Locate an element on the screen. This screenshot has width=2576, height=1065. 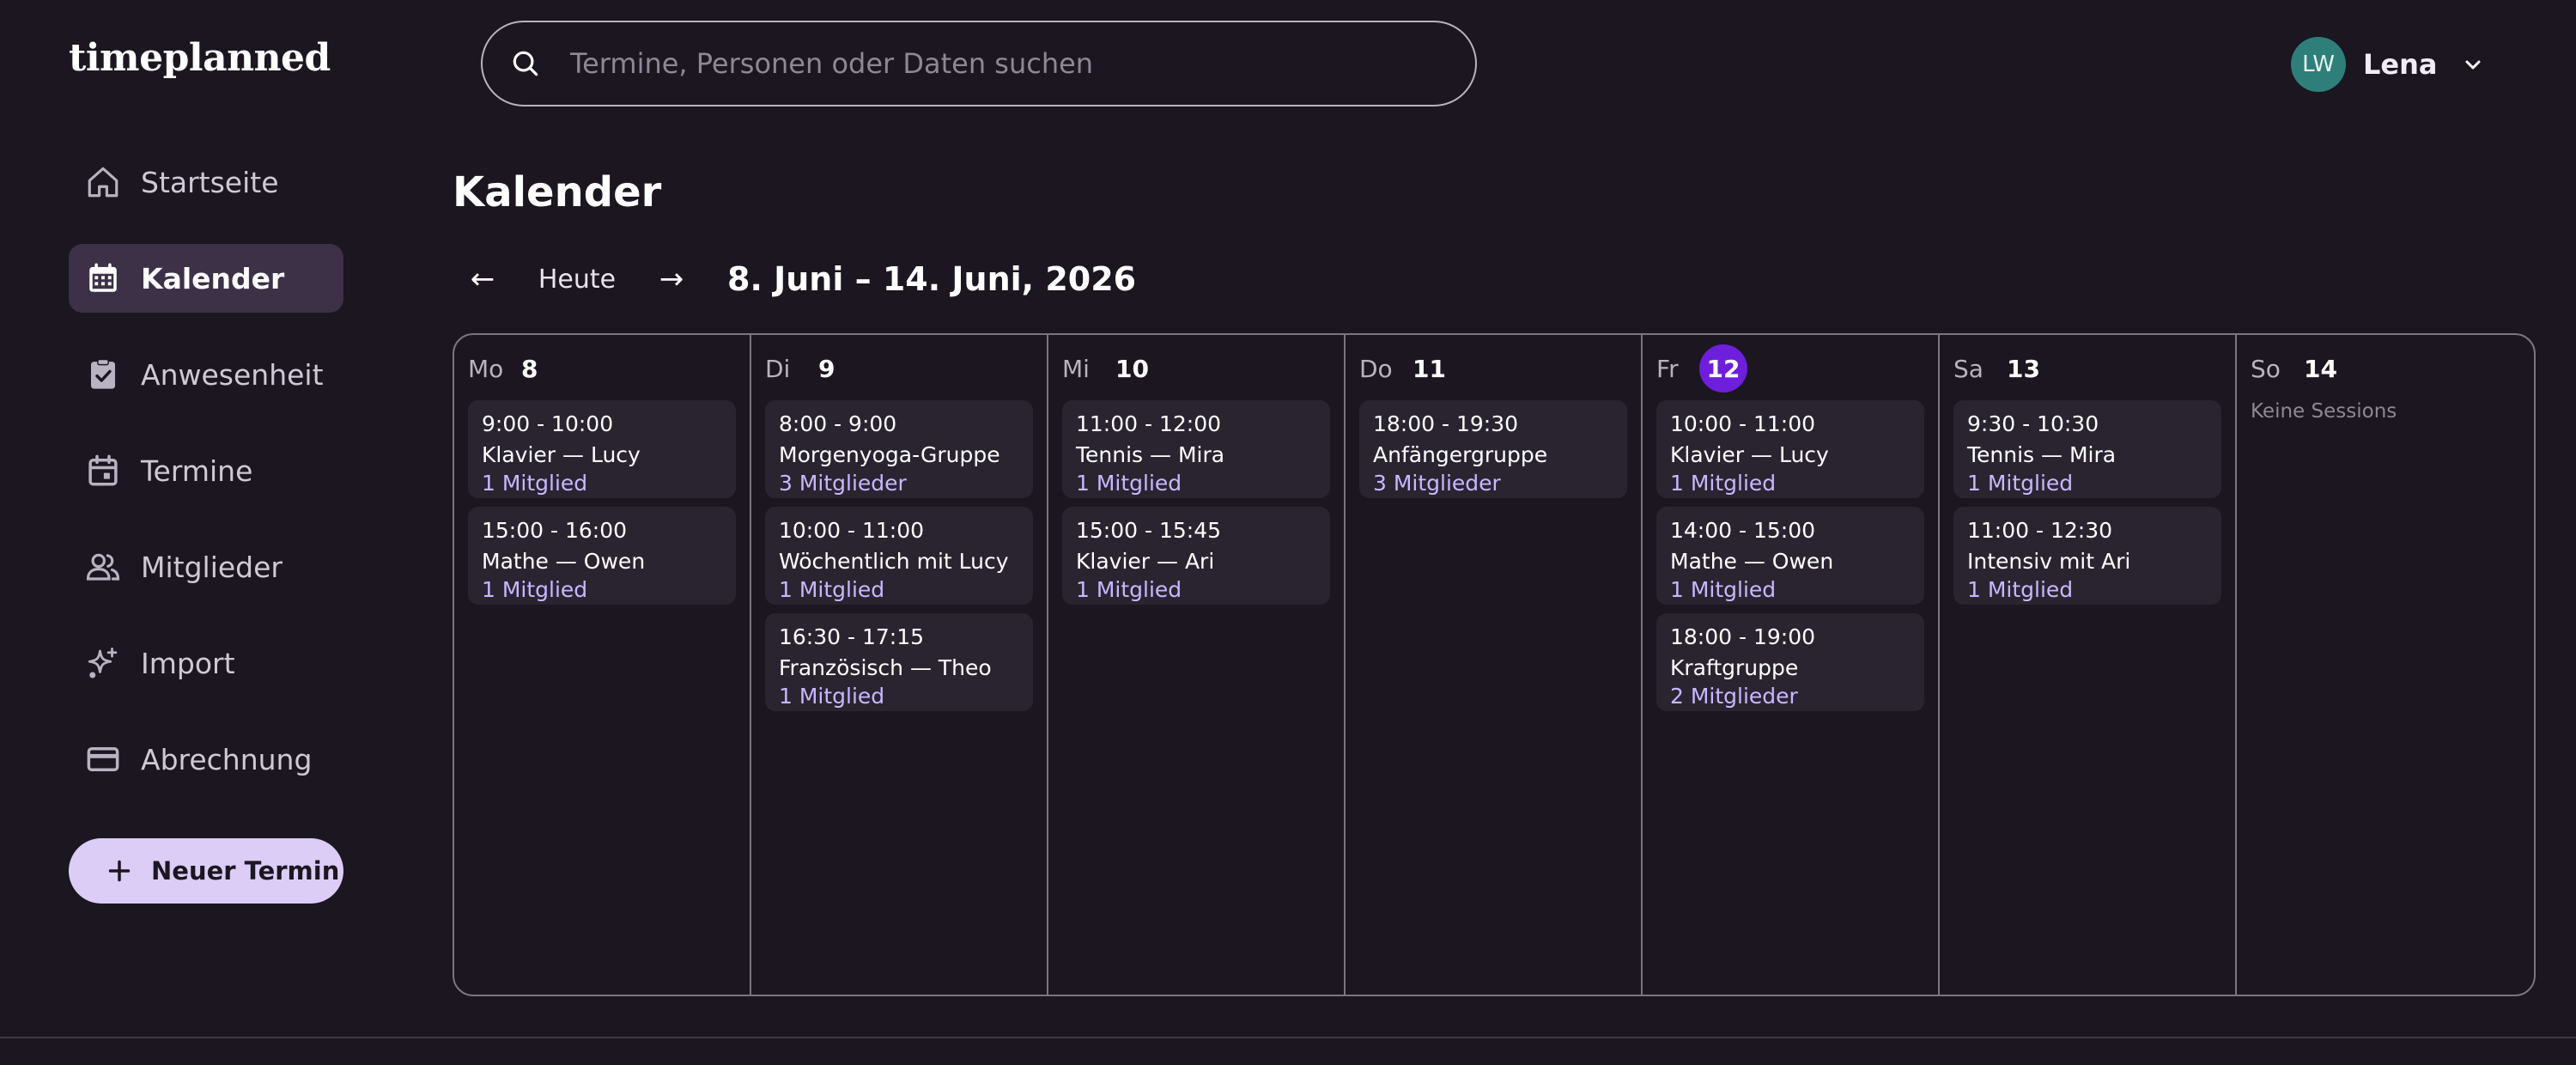
event-card: 9:30 - 10:30 Tennis — Mira 1 Mitglied is located at coordinates (2087, 449).